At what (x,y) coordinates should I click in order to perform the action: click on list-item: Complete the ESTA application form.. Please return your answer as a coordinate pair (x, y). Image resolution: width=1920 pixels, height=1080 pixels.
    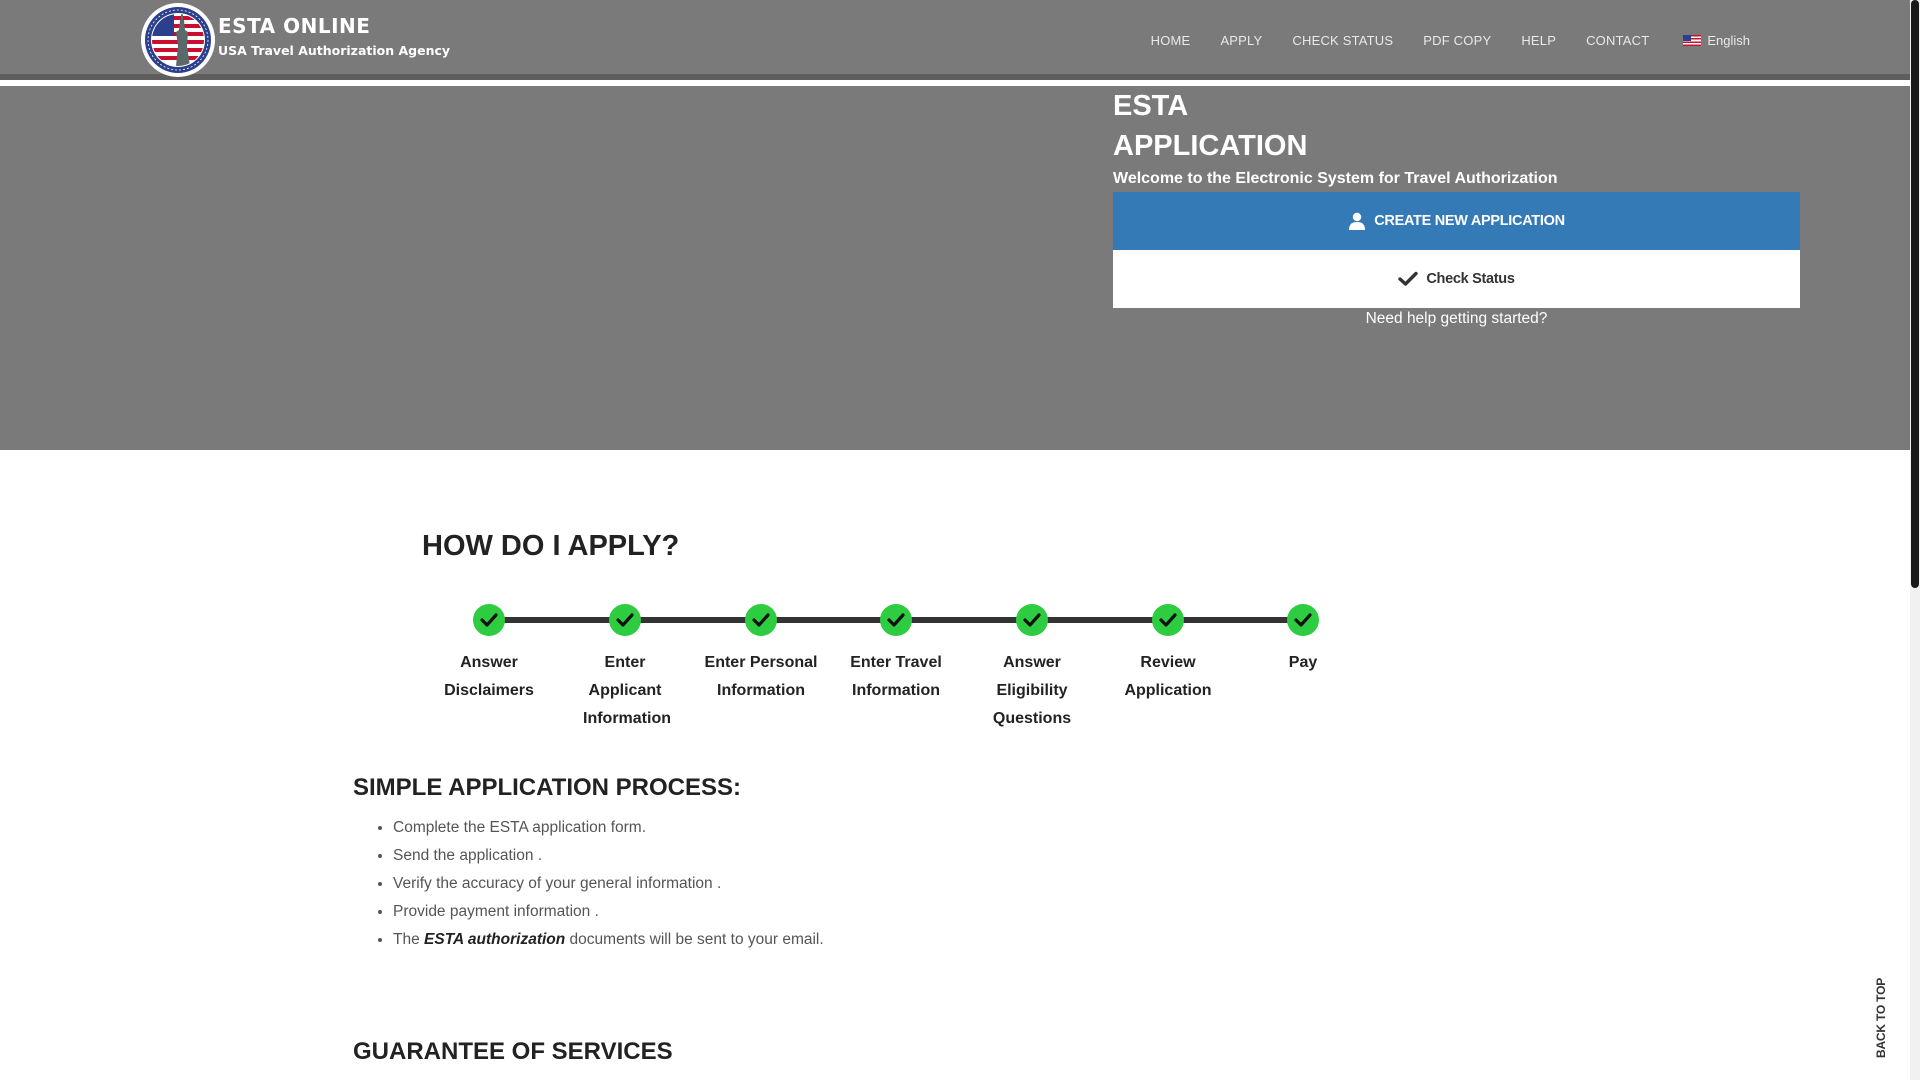
    Looking at the image, I should click on (608, 828).